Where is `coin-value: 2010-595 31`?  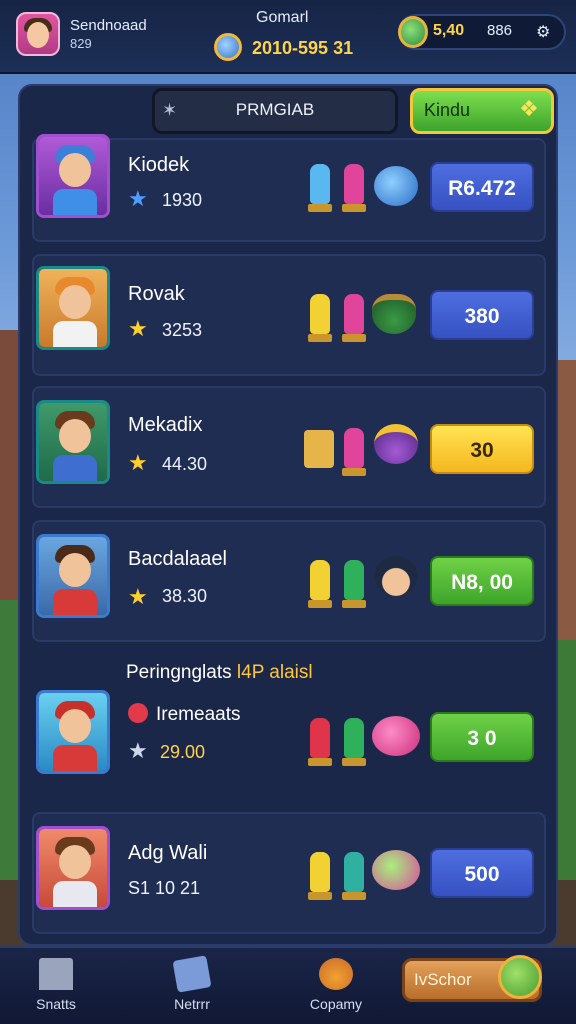
coin-value: 2010-595 31 is located at coordinates (303, 48).